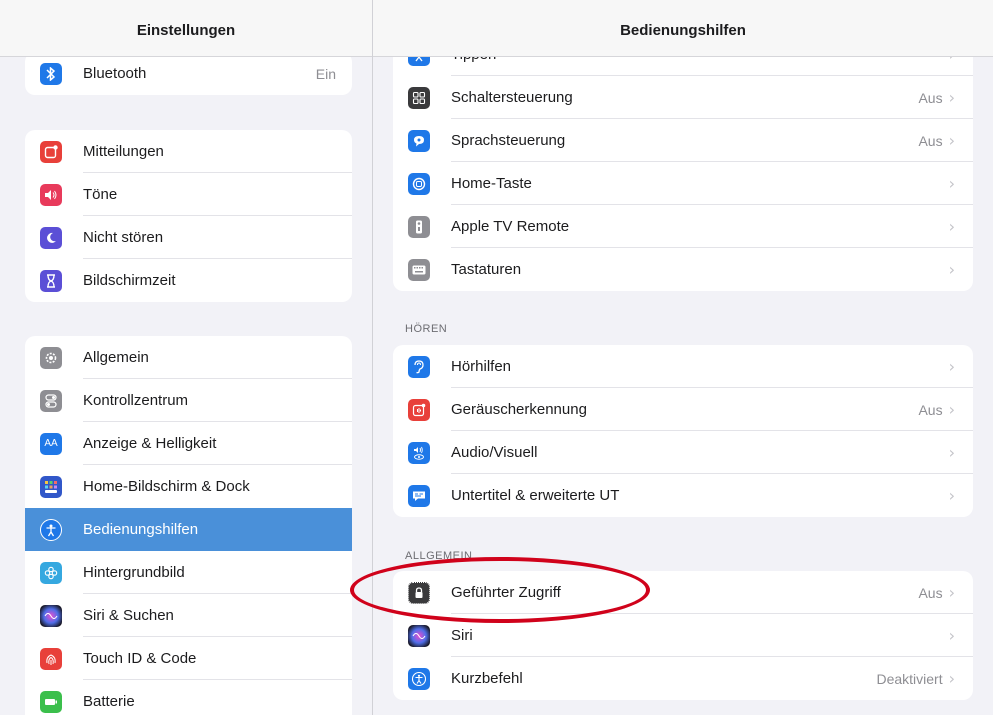 The image size is (993, 715). I want to click on row-value: Deaktiviert, so click(909, 678).